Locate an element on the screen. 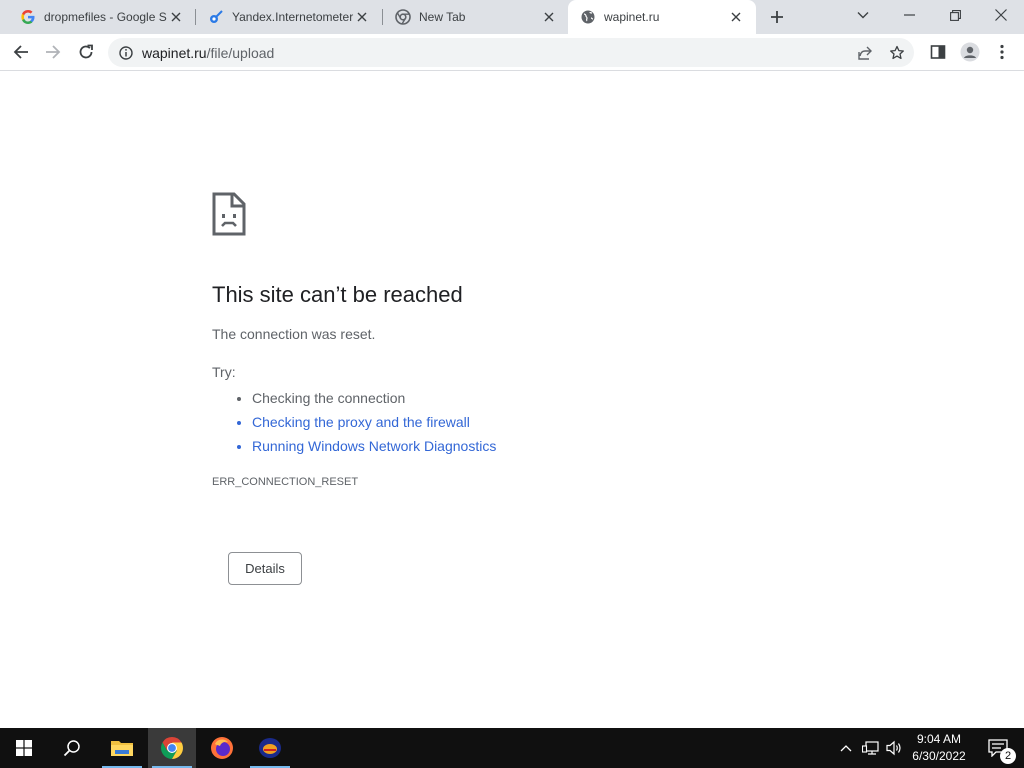 This screenshot has height=768, width=1024. browser-toolbar: wapinet.ru/file/upload is located at coordinates (512, 52).